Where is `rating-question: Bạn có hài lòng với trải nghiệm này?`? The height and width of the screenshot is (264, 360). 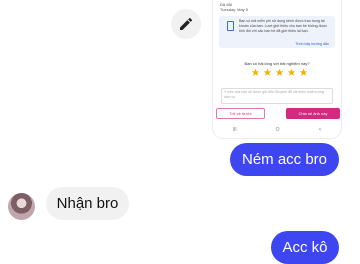
rating-question: Bạn có hài lòng với trải nghiệm này? is located at coordinates (277, 63).